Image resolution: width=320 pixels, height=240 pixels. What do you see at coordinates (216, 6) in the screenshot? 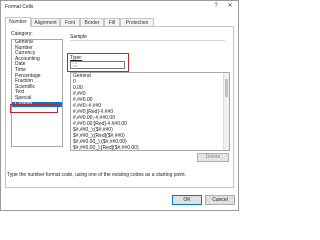
I see `help-icon: ?` at bounding box center [216, 6].